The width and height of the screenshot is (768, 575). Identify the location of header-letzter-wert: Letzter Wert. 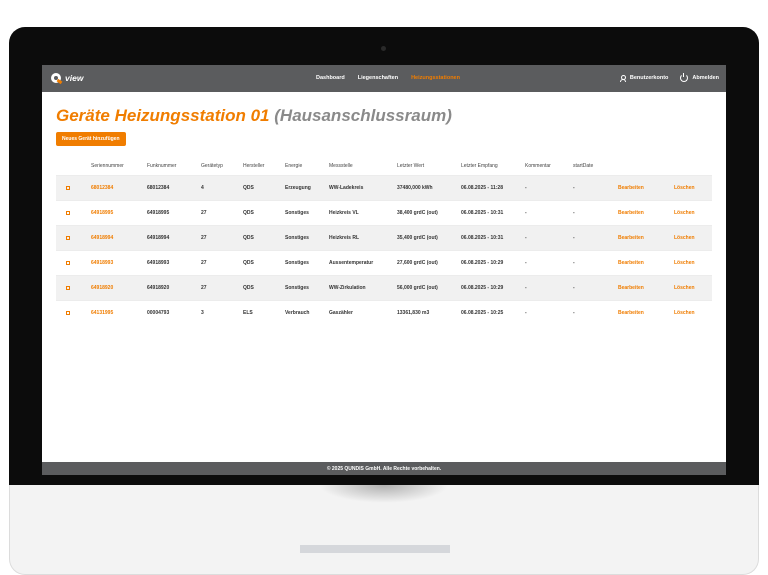
(410, 166).